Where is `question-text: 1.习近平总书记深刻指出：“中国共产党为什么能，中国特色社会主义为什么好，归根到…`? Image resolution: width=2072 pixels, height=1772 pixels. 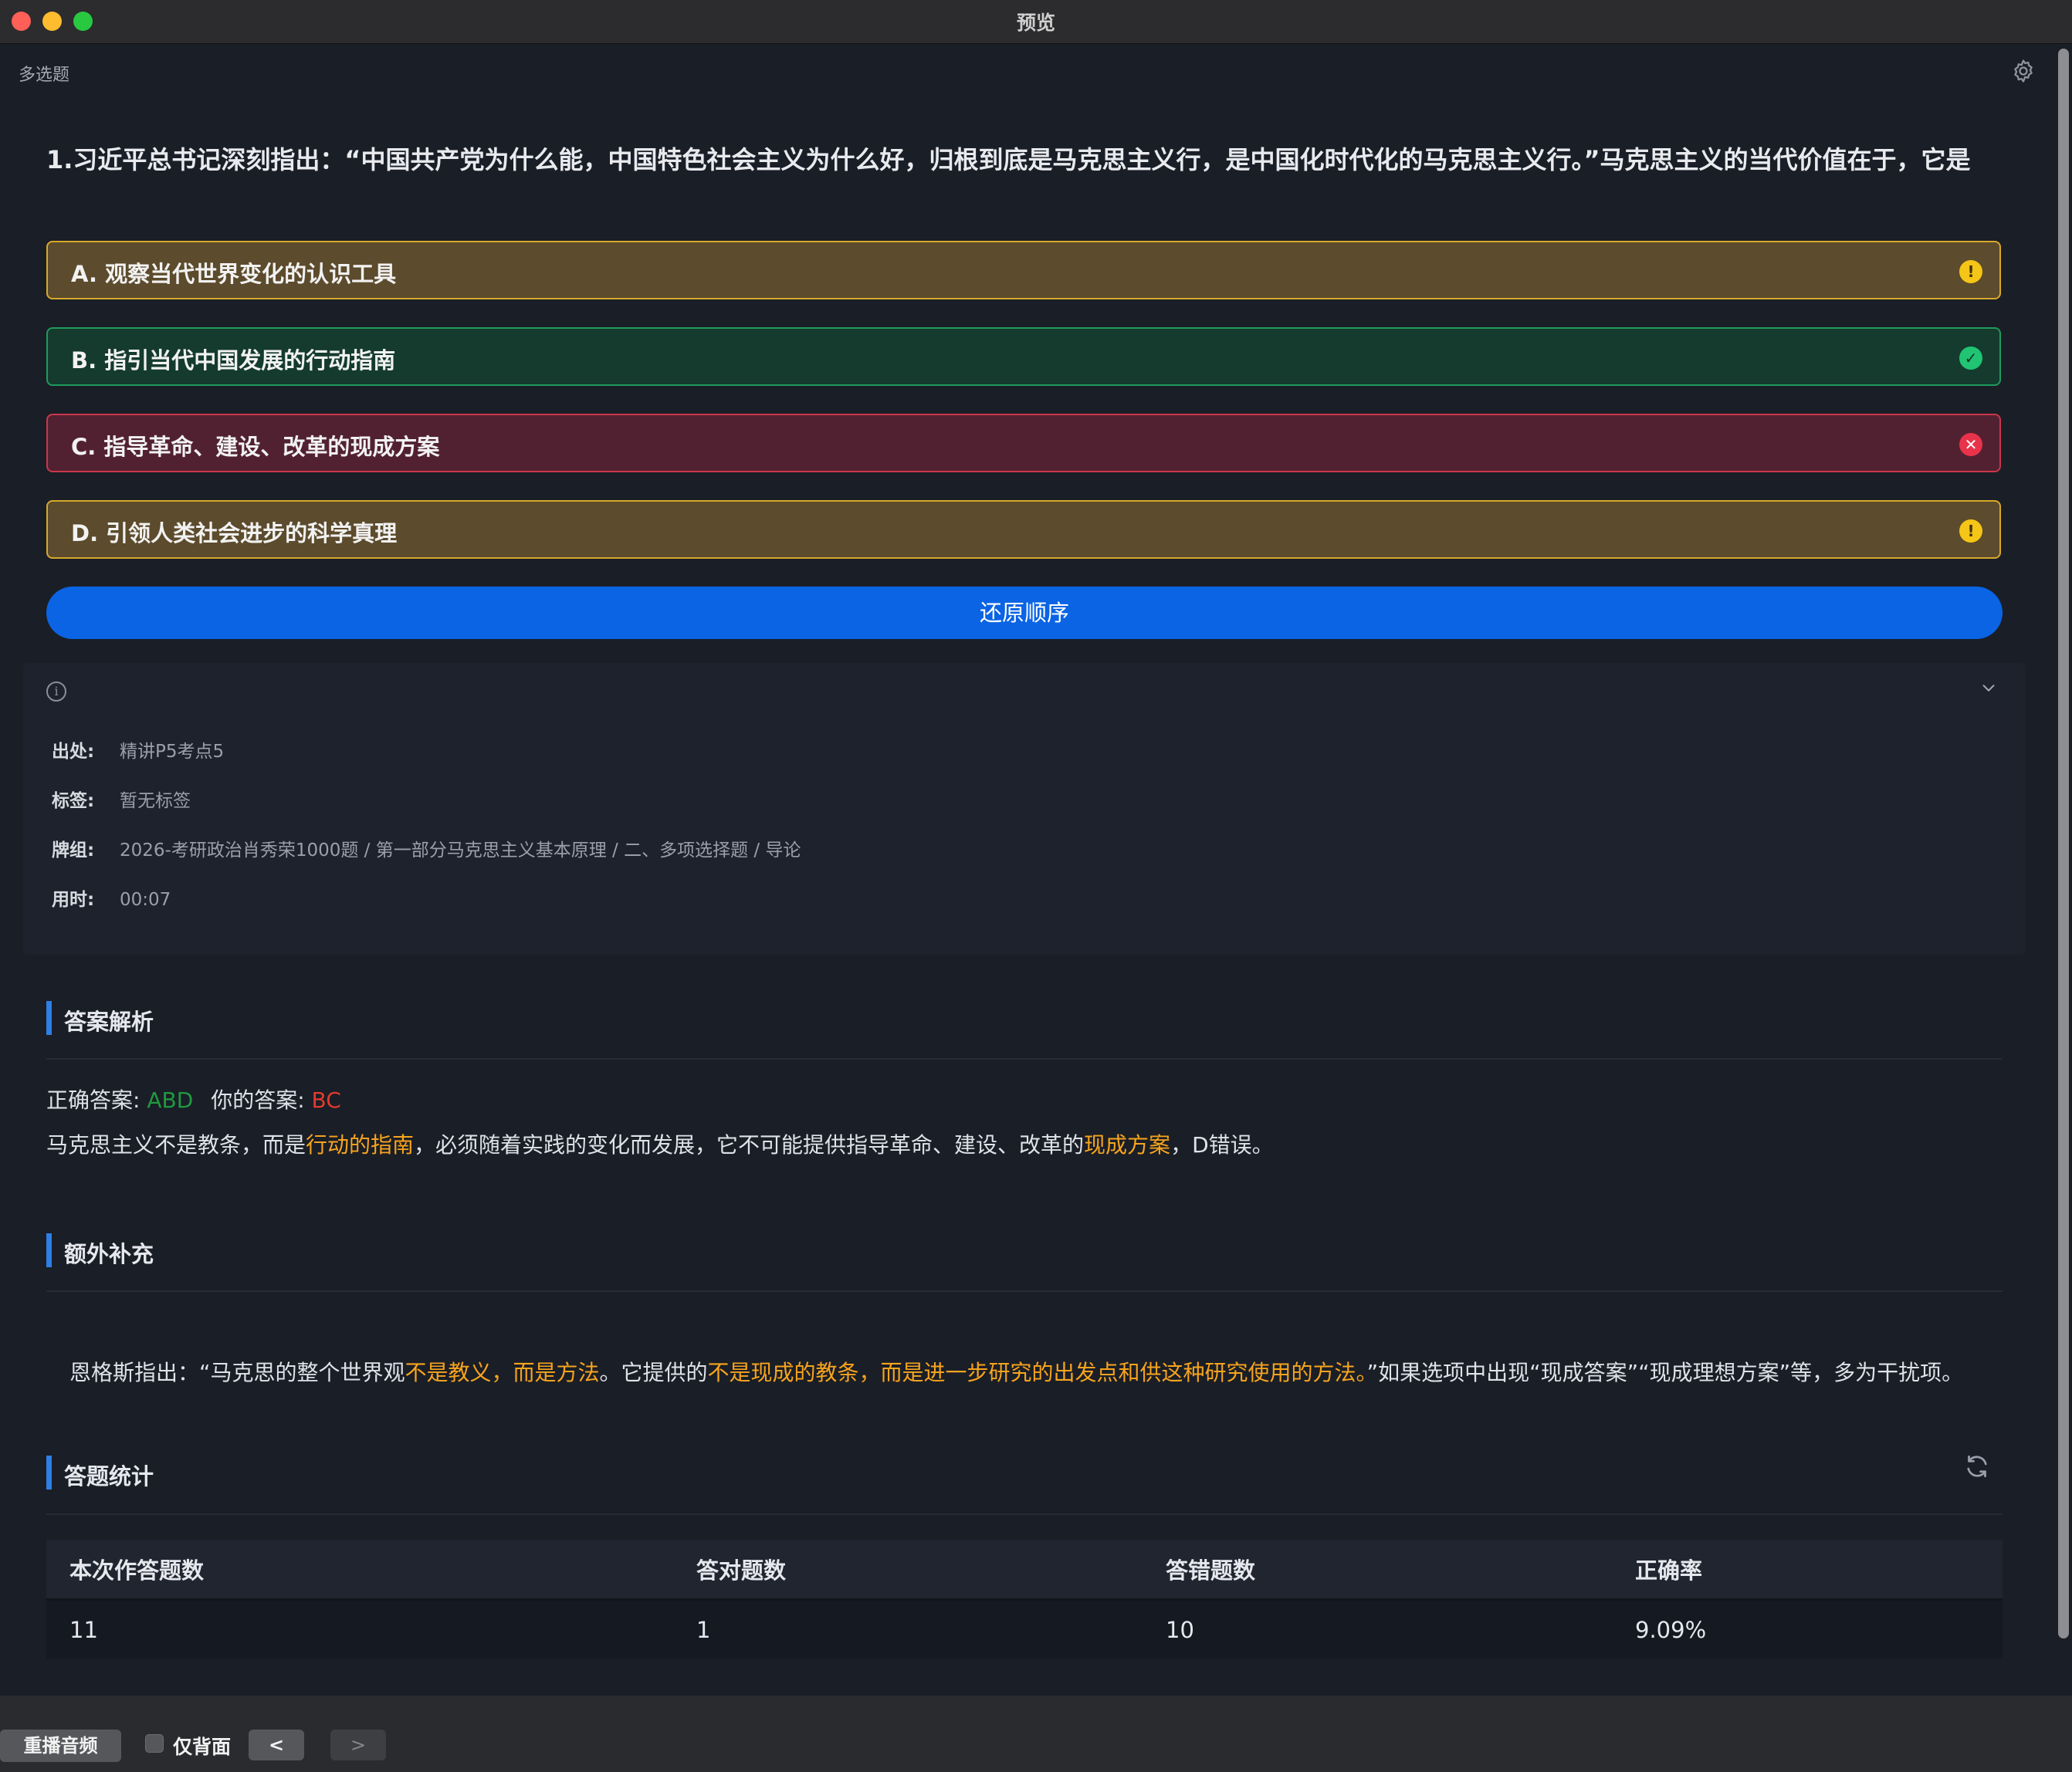
question-text: 1.习近平总书记深刻指出：“中国共产党为什么能，中国特色社会主义为什么好，归根到… is located at coordinates (1008, 159).